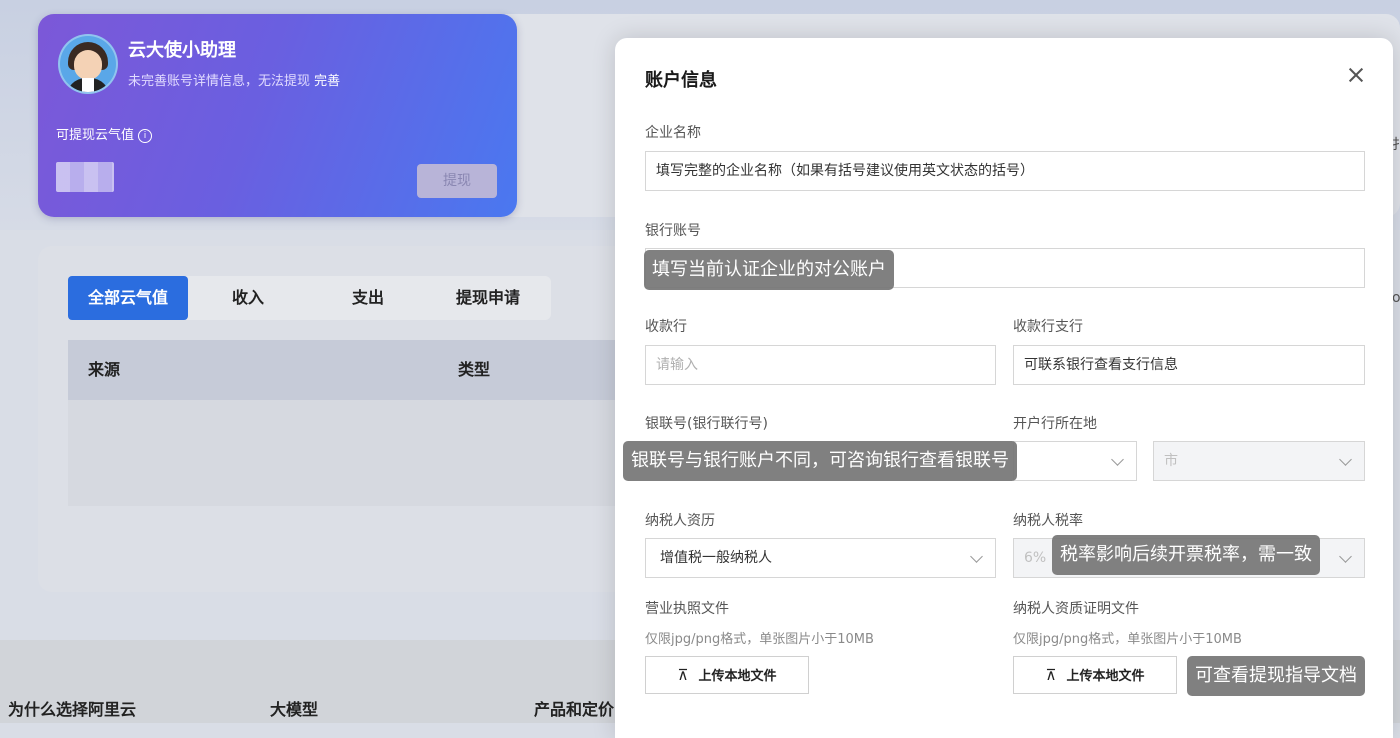  What do you see at coordinates (488, 298) in the screenshot?
I see `tab-withdraw-requests: 提现申请` at bounding box center [488, 298].